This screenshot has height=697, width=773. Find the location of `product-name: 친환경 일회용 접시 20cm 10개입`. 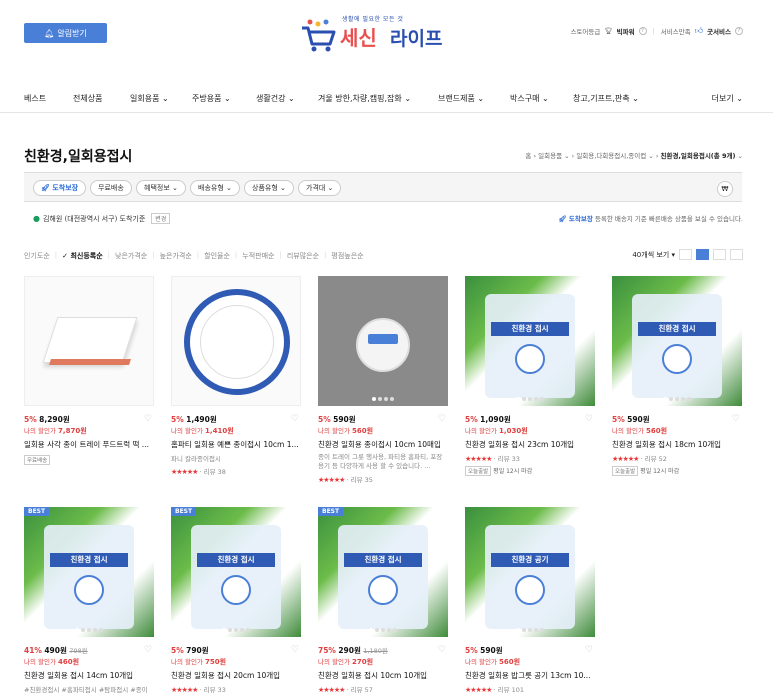

product-name: 친환경 일회용 접시 20cm 10개입 is located at coordinates (236, 675).